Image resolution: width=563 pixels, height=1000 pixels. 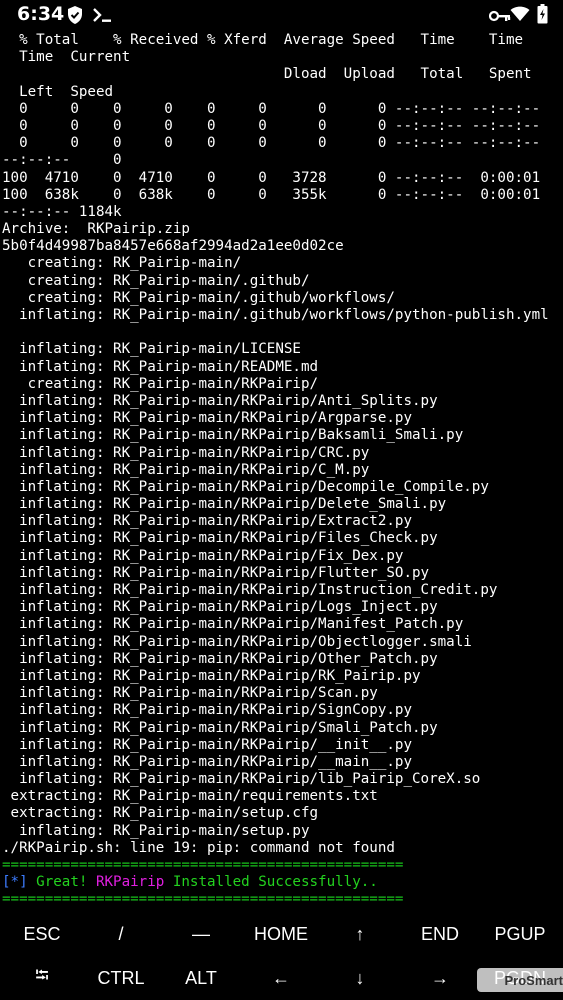 What do you see at coordinates (360, 978) in the screenshot?
I see `arrow-down-key: ↓` at bounding box center [360, 978].